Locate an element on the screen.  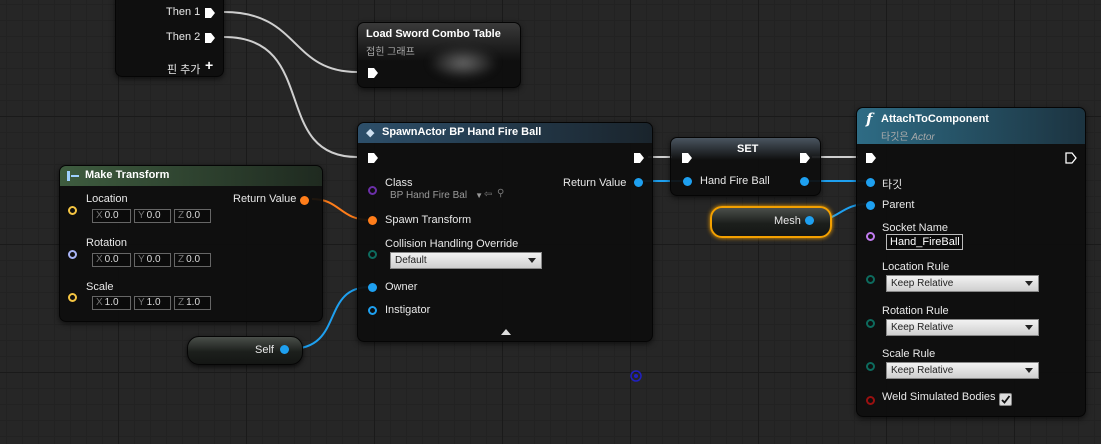
target-label: 타깃 is located at coordinates (892, 185).